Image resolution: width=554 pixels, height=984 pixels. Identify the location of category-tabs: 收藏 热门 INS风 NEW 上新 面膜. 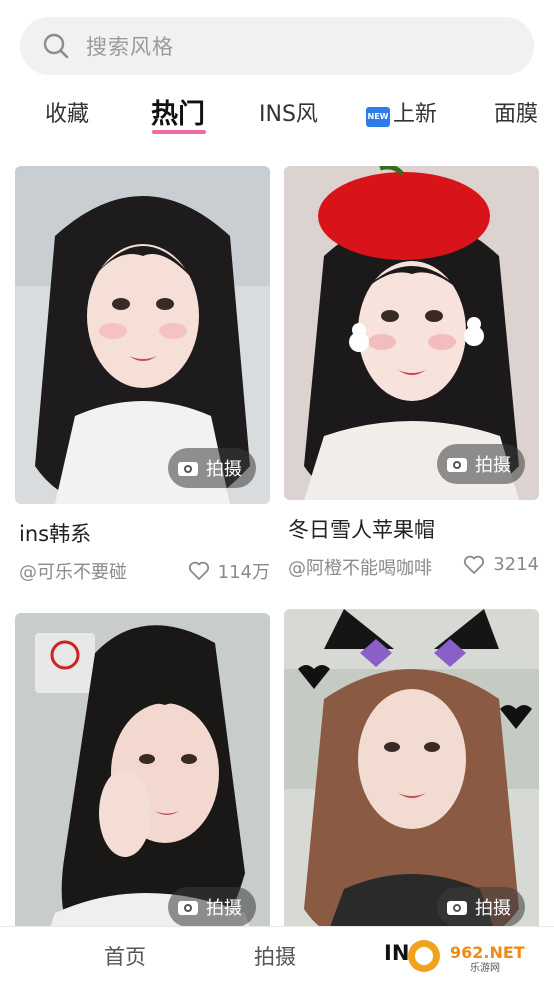
(277, 115).